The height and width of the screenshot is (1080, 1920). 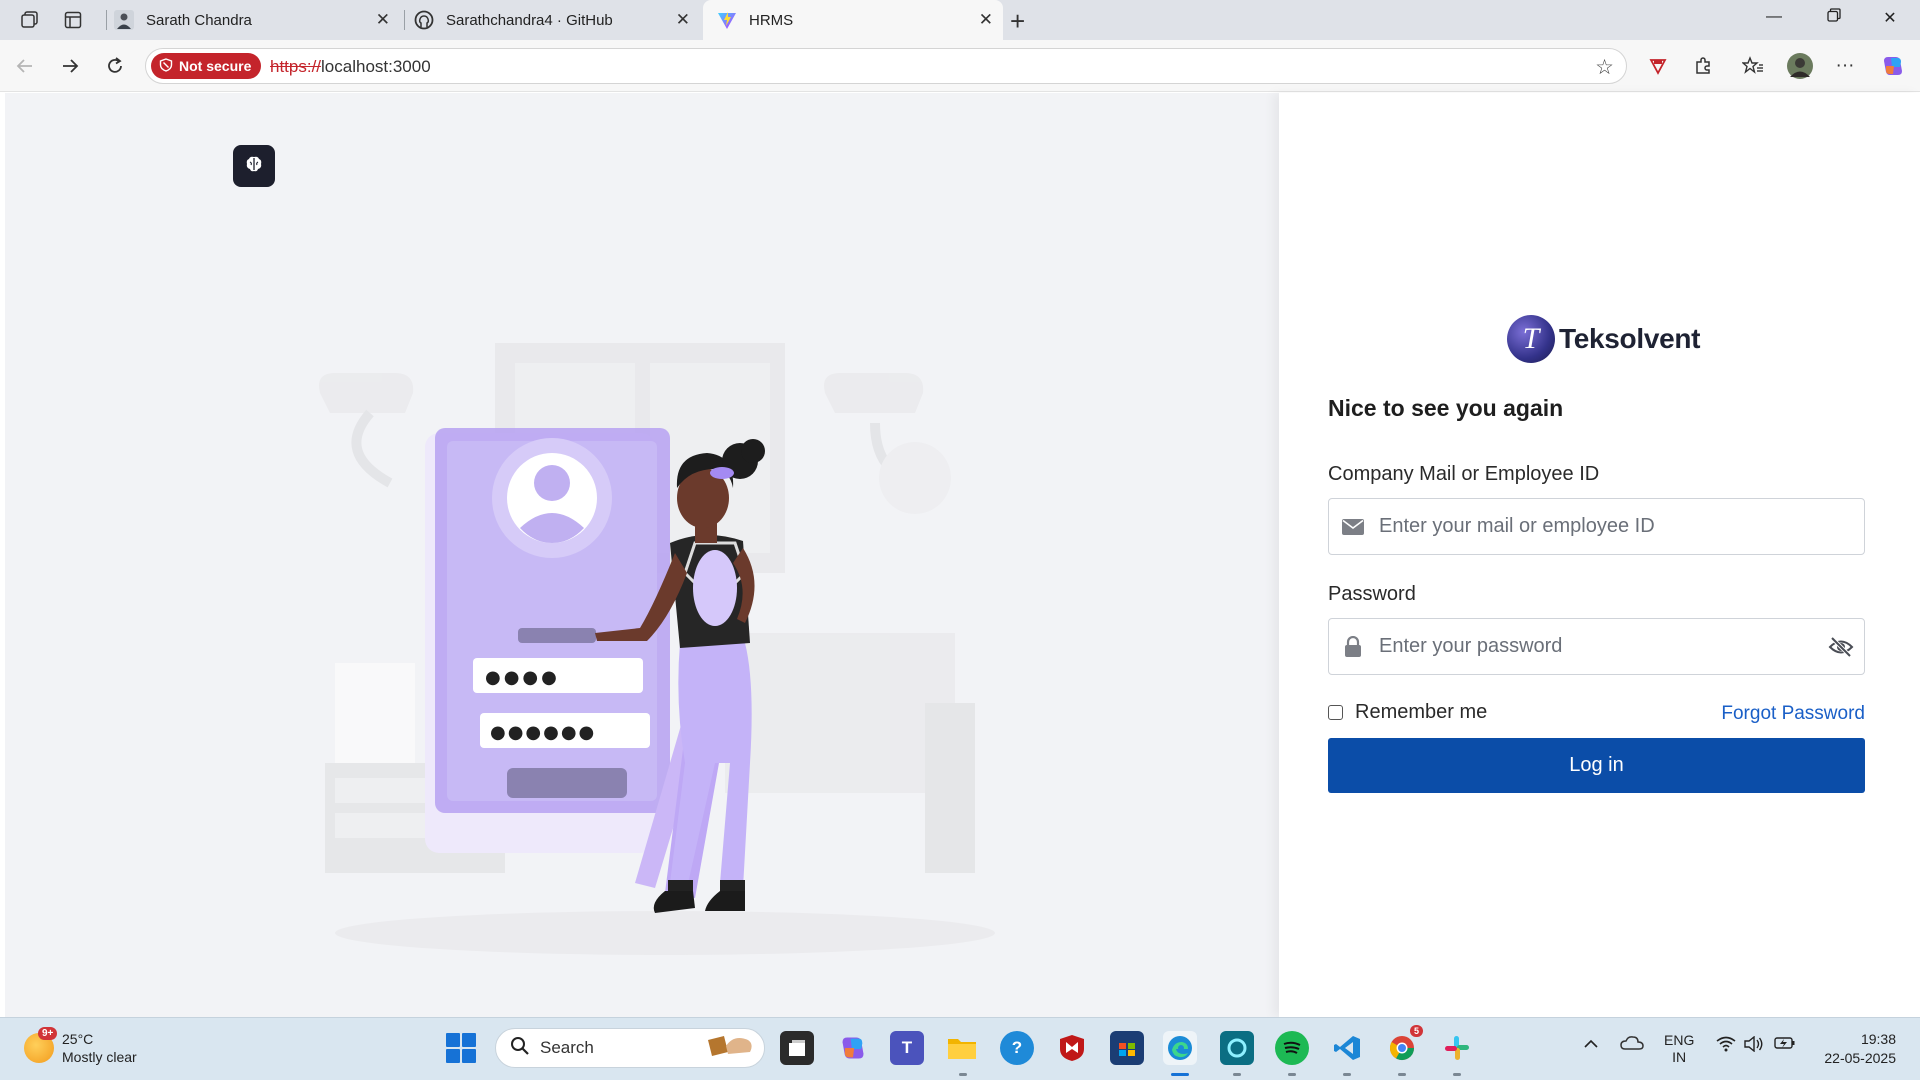 I want to click on tab-sarath-chandra: Sarath Chandra ✕, so click(x=250, y=20).